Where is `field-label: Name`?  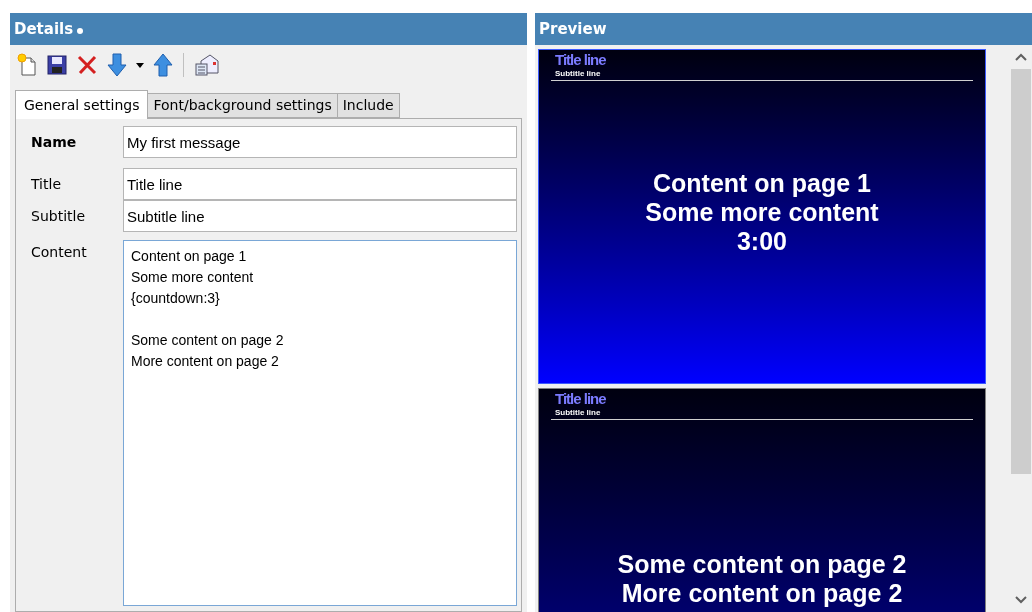 field-label: Name is located at coordinates (54, 142).